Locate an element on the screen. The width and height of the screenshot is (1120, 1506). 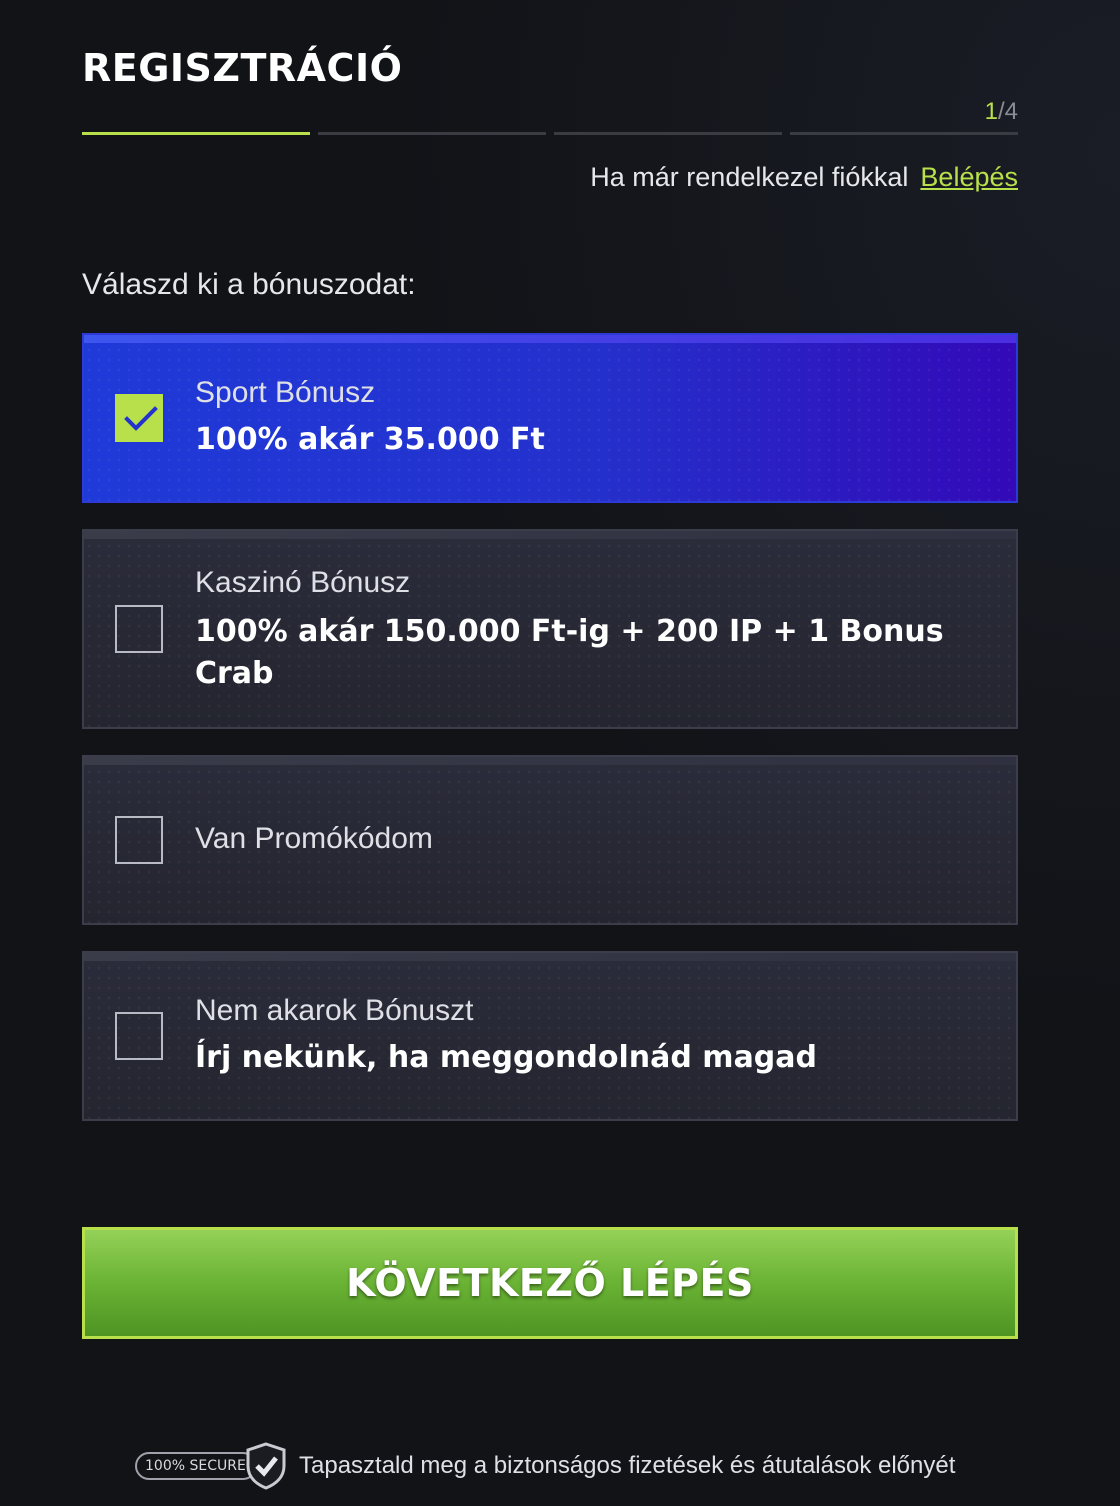
bonus-option-title: Sport Bónusz is located at coordinates (285, 392).